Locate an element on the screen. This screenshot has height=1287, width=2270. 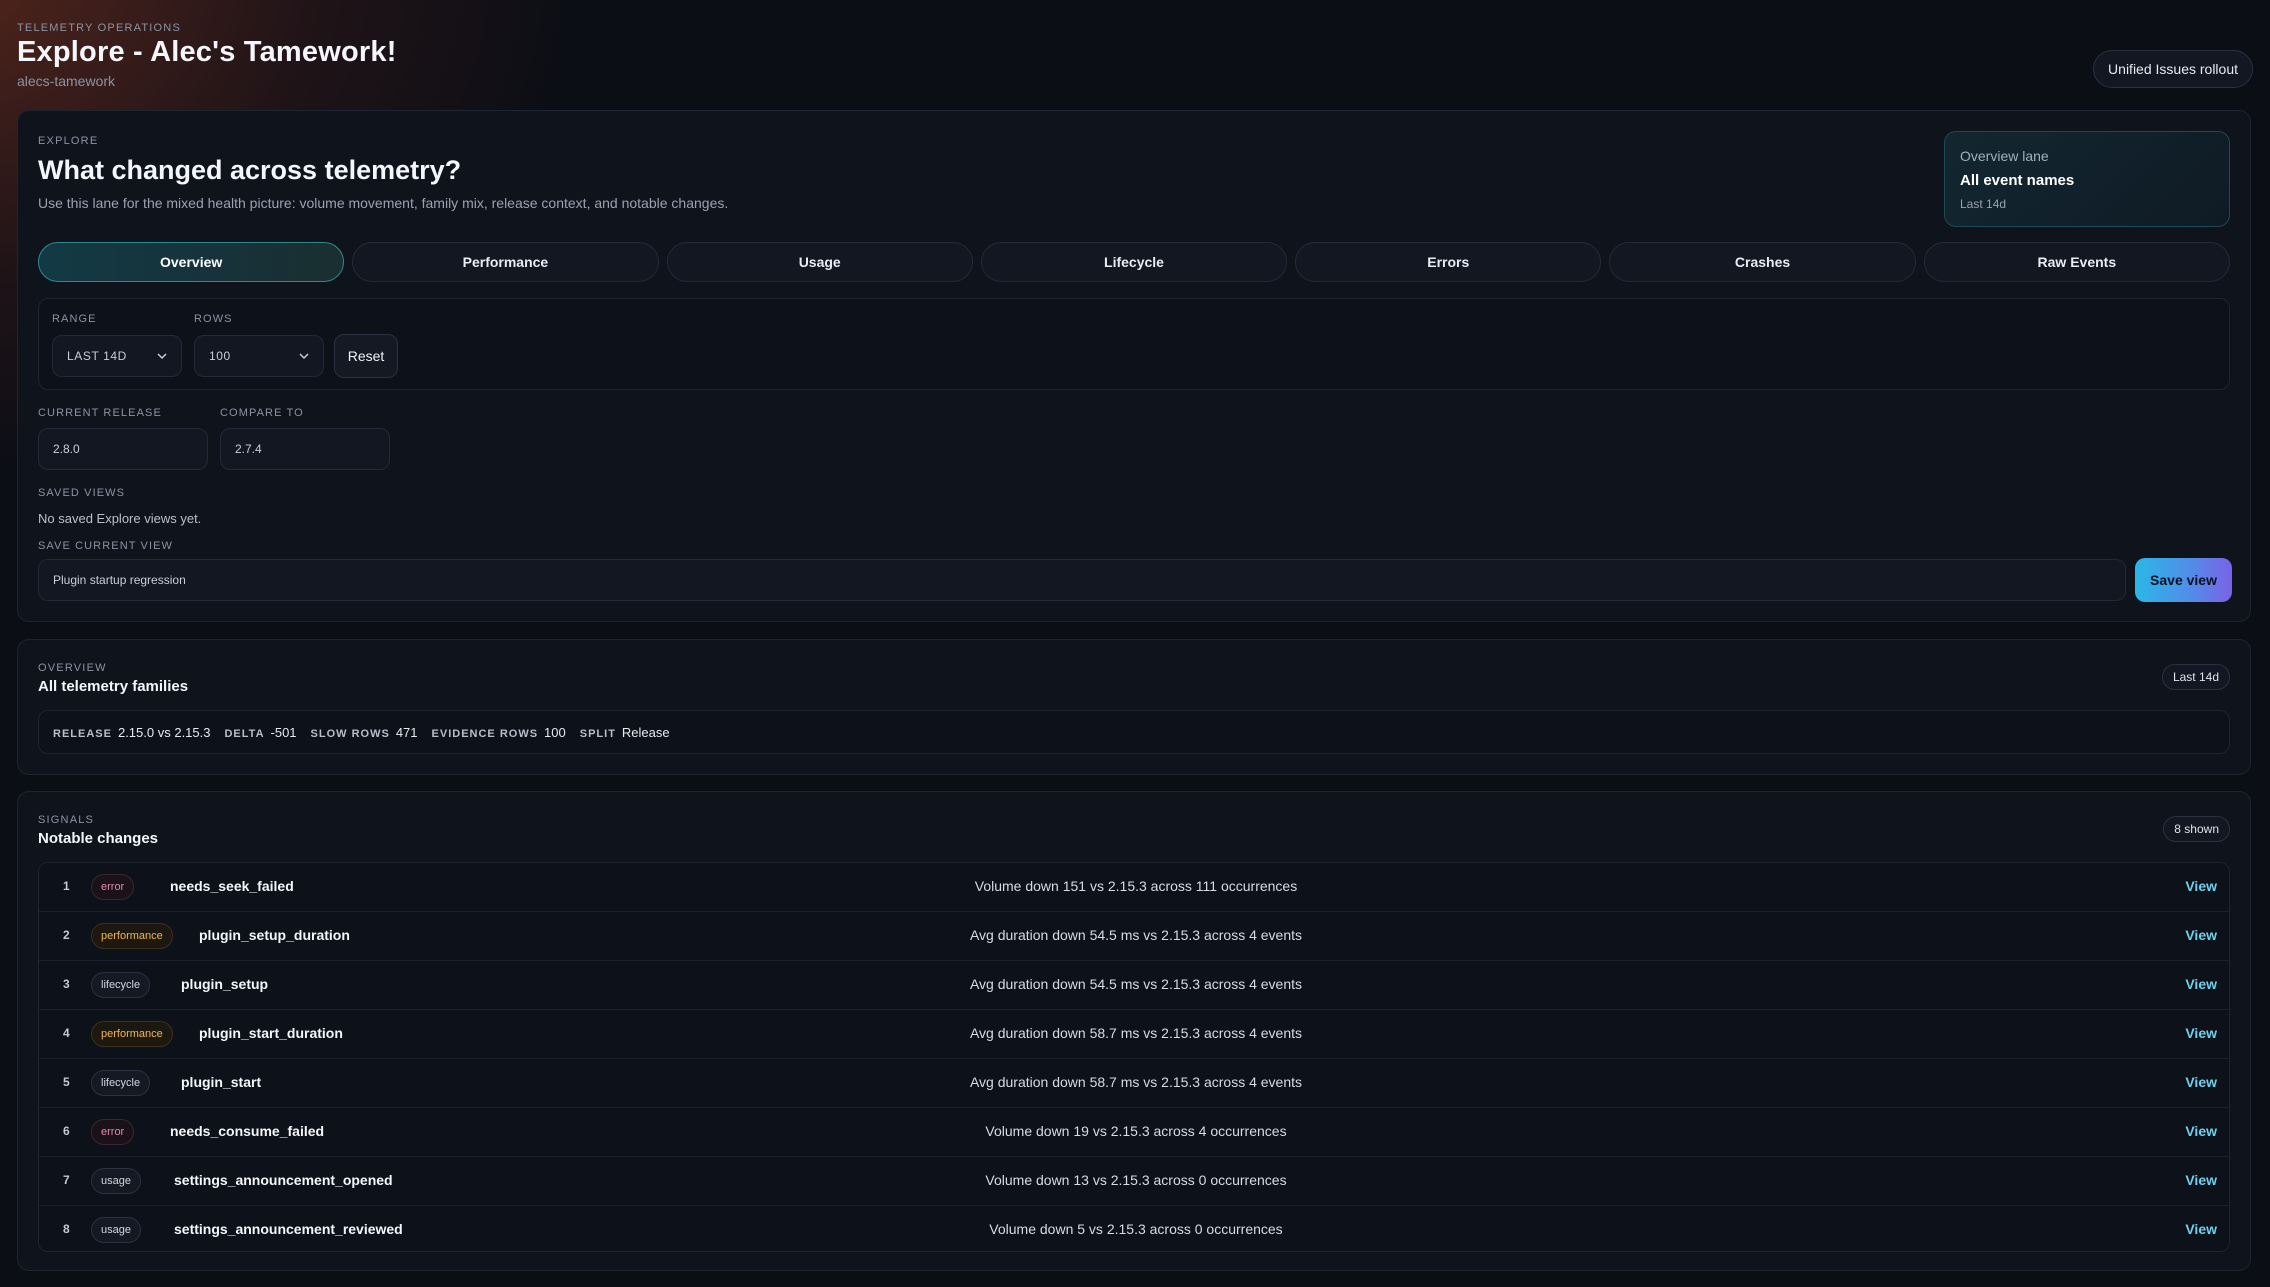
stat-key: SPLIT is located at coordinates (597, 733).